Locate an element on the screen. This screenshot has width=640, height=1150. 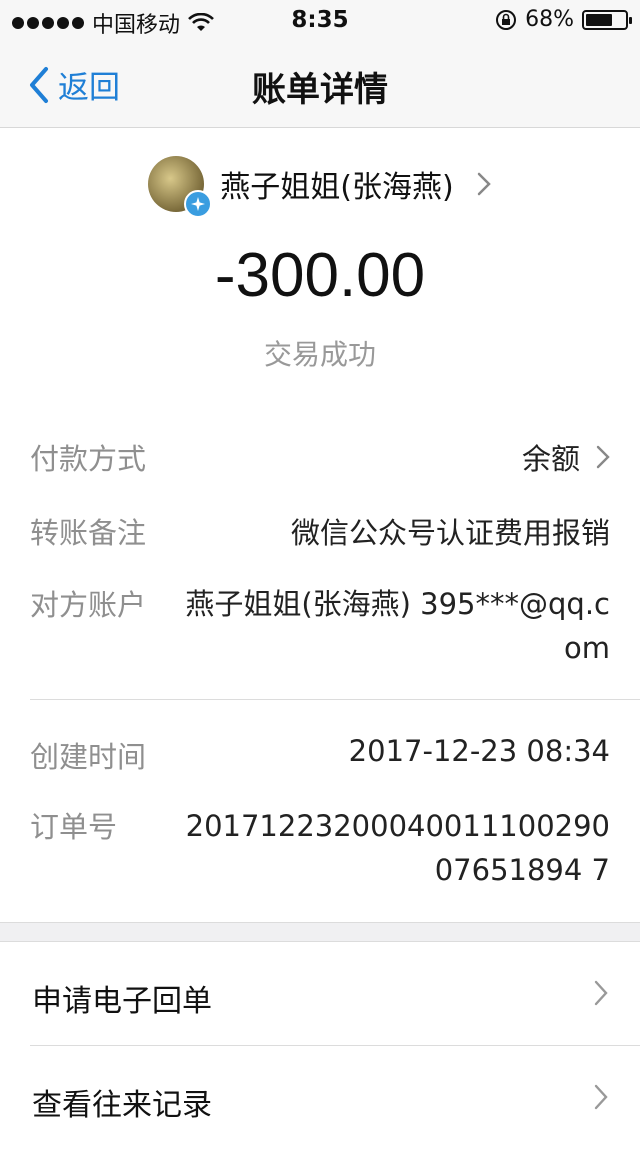
rotation-lock-icon is located at coordinates (506, 19).